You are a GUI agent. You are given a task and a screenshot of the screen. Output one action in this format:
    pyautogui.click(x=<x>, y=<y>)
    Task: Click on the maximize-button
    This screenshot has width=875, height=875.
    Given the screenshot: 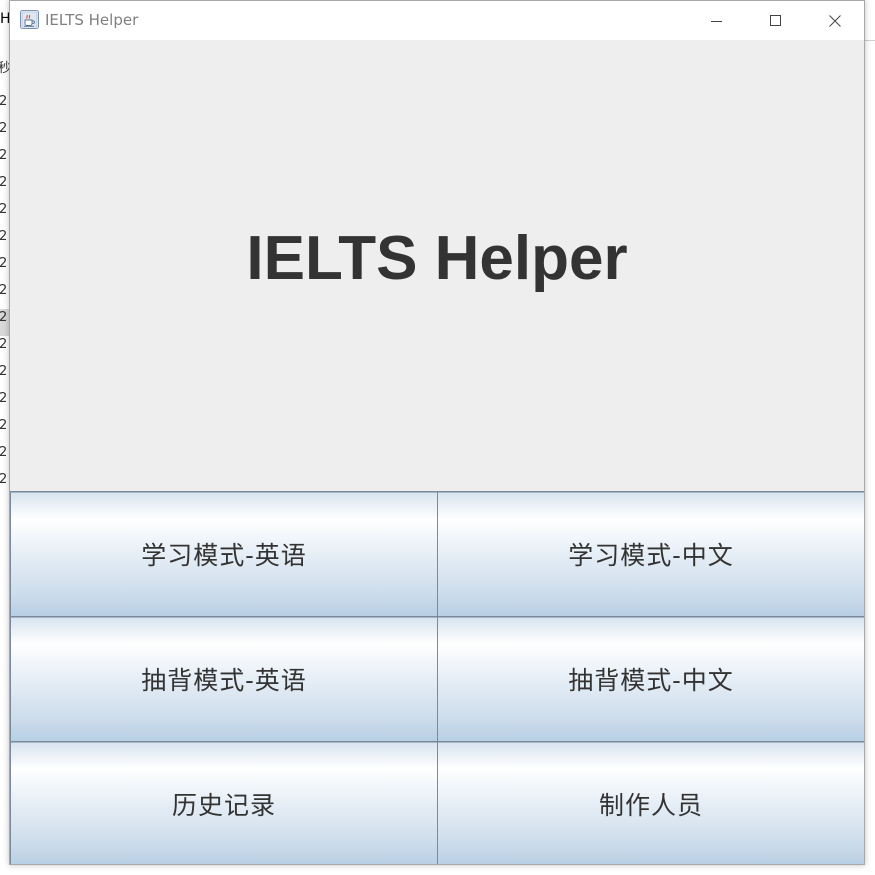 What is the action you would take?
    pyautogui.click(x=776, y=20)
    